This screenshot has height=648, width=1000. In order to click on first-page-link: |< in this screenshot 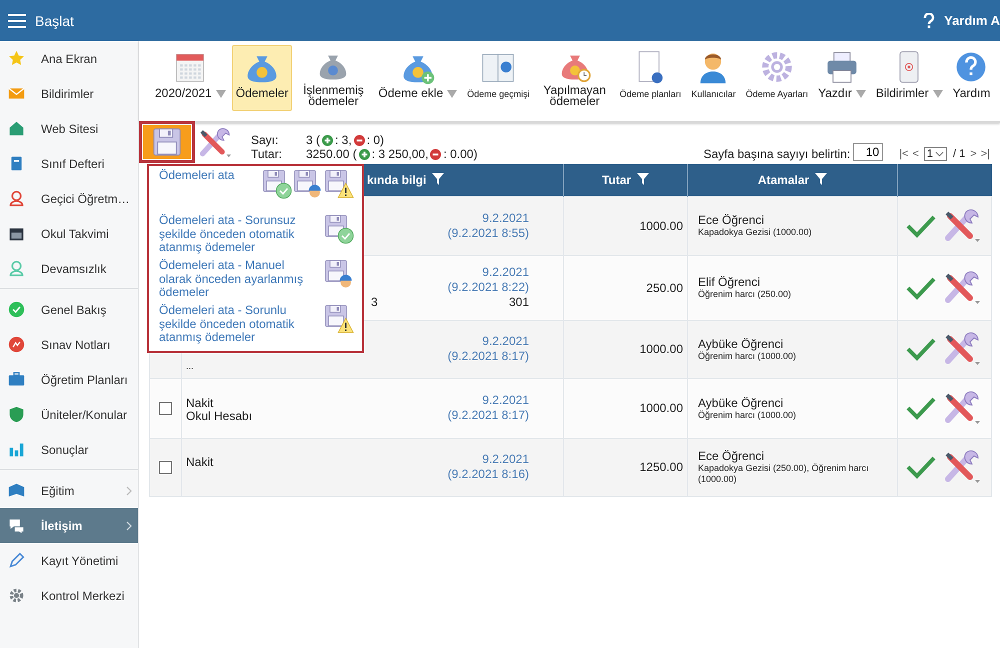, I will do `click(903, 154)`.